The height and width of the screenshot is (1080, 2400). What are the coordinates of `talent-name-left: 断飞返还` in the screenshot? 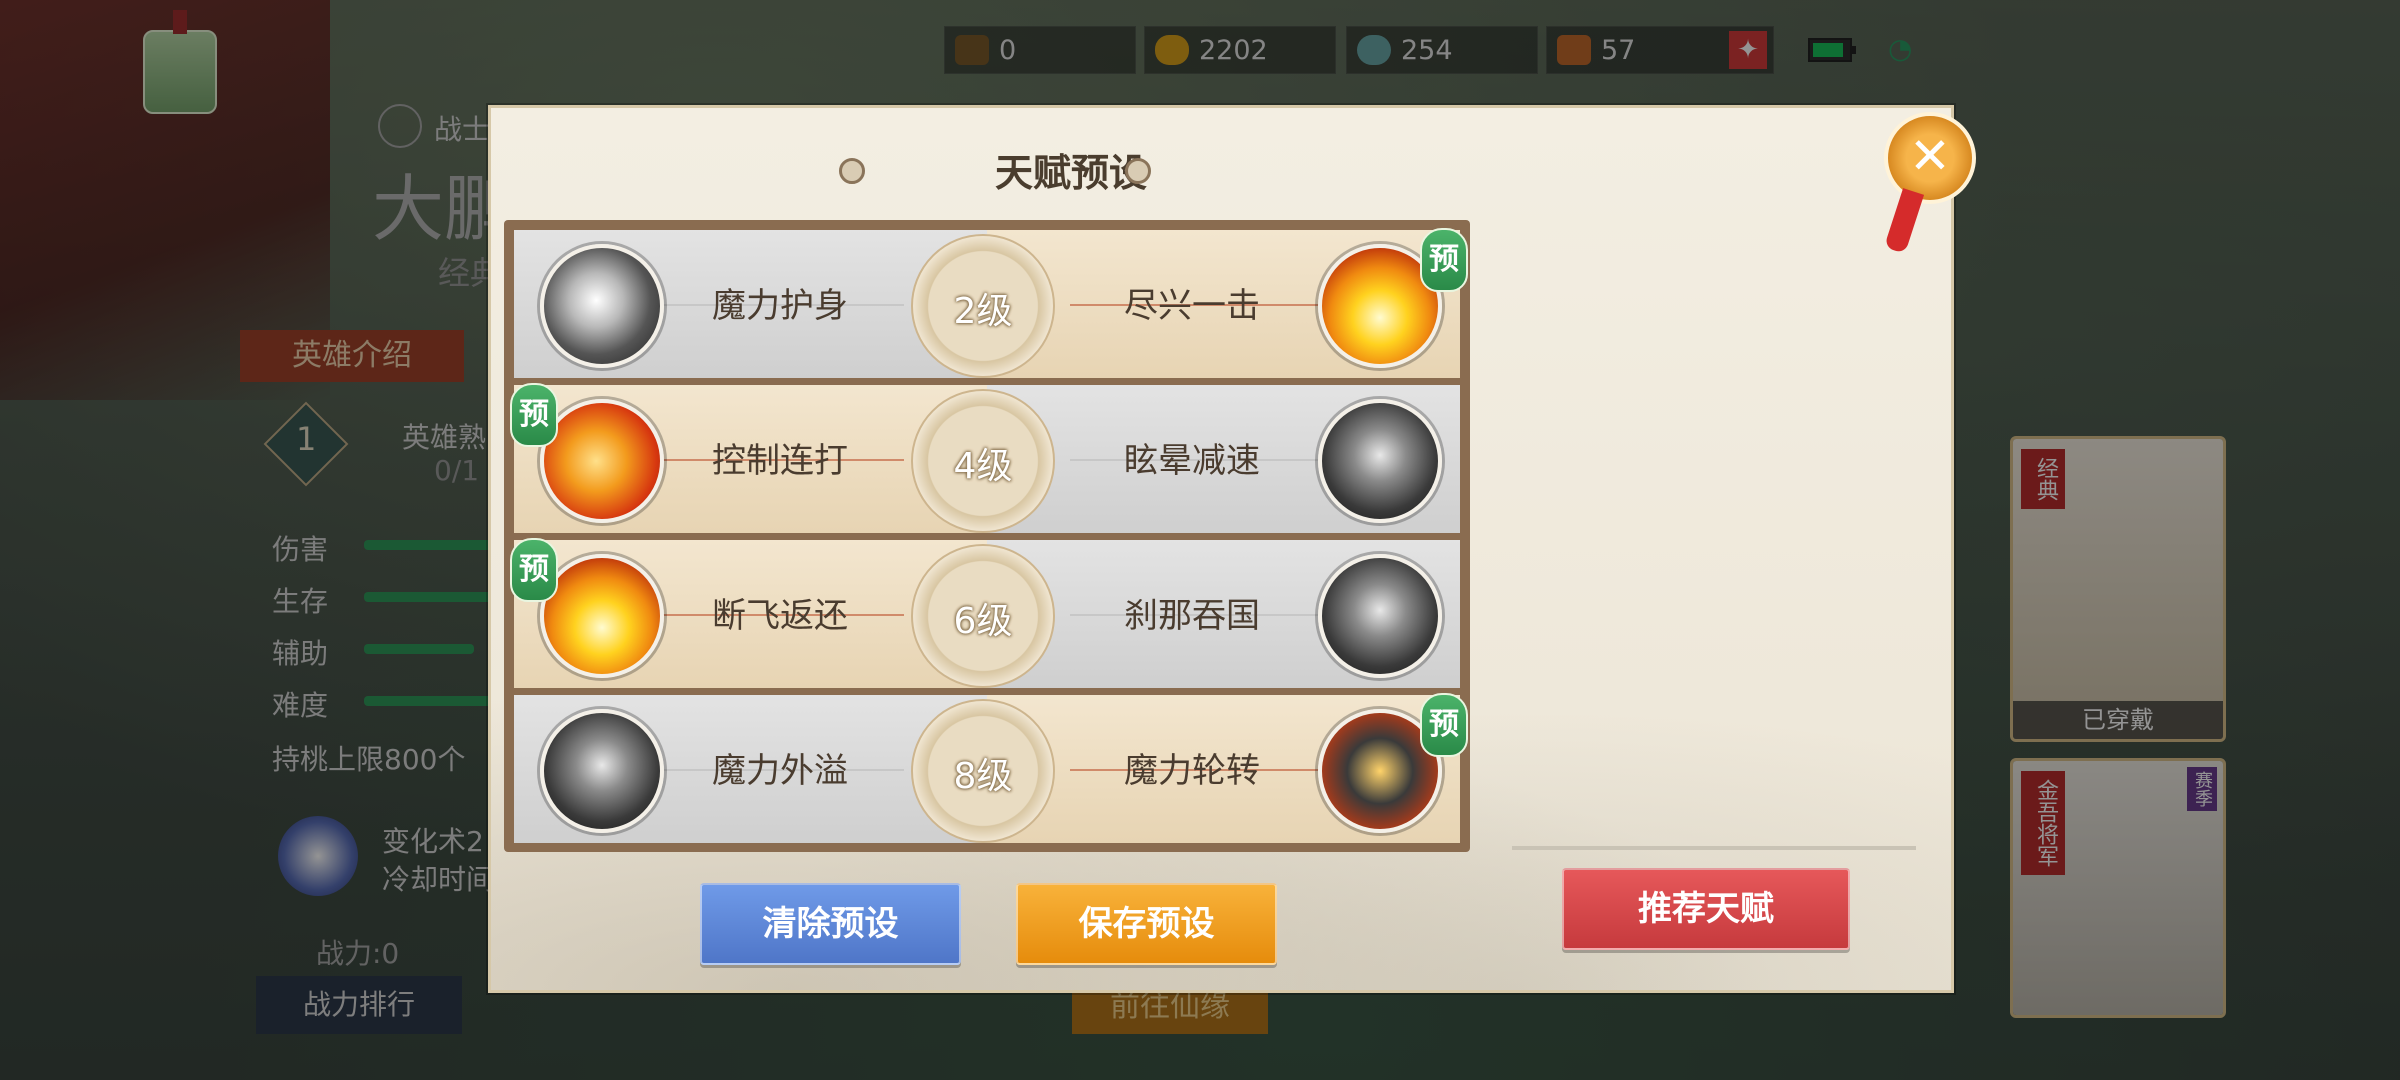 It's located at (780, 616).